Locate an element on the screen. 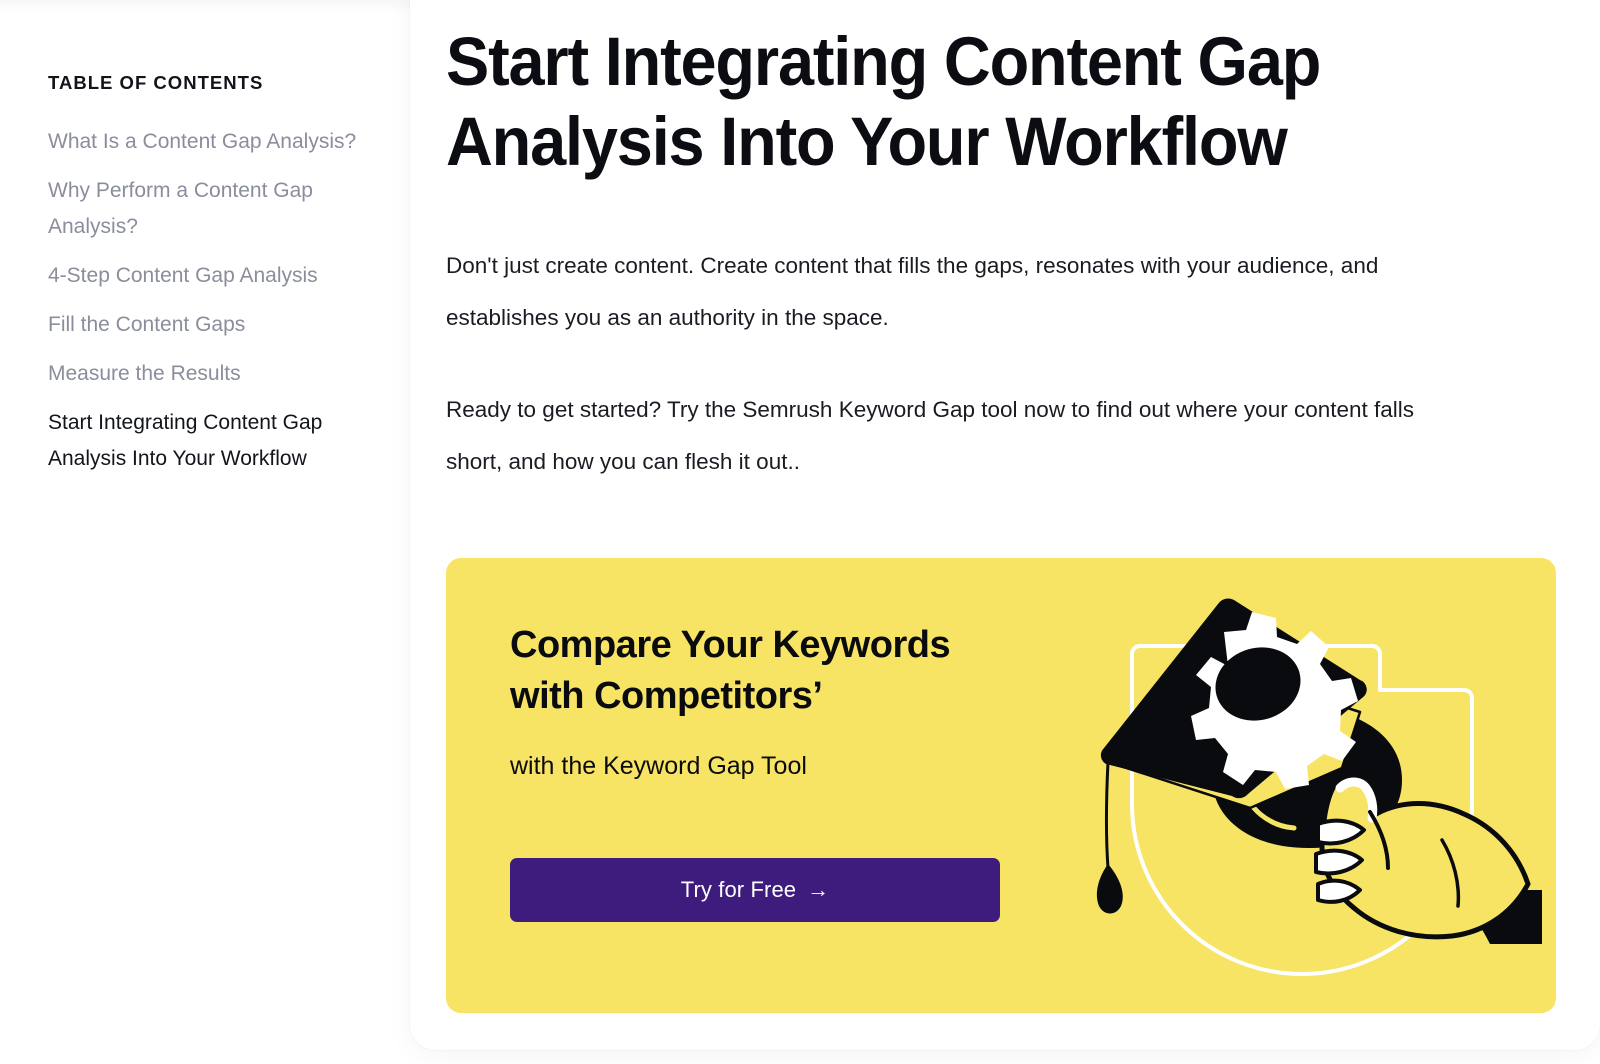  toc-item-what-is-a-content-gap-analysis: What Is a Content Gap Analysis? is located at coordinates (204, 142).